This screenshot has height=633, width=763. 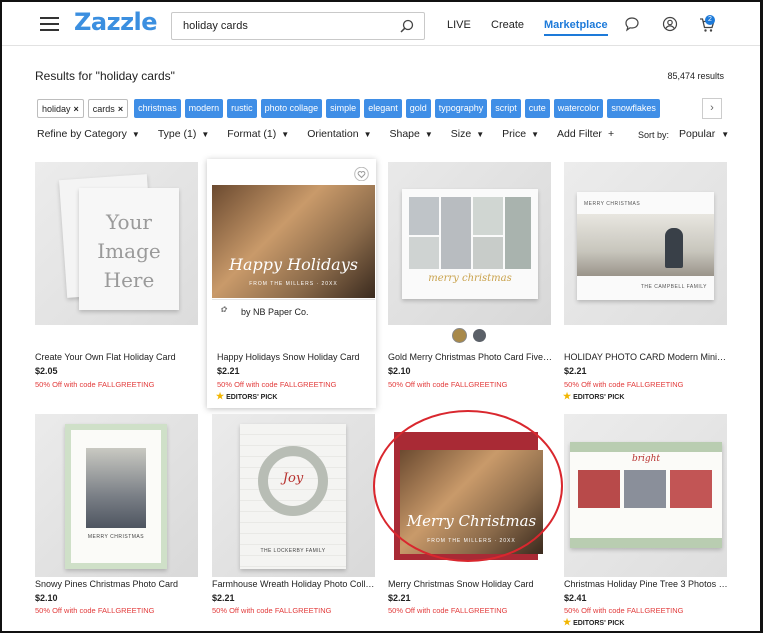 What do you see at coordinates (712, 108) in the screenshot?
I see `chips-next-chevron-icon: ›` at bounding box center [712, 108].